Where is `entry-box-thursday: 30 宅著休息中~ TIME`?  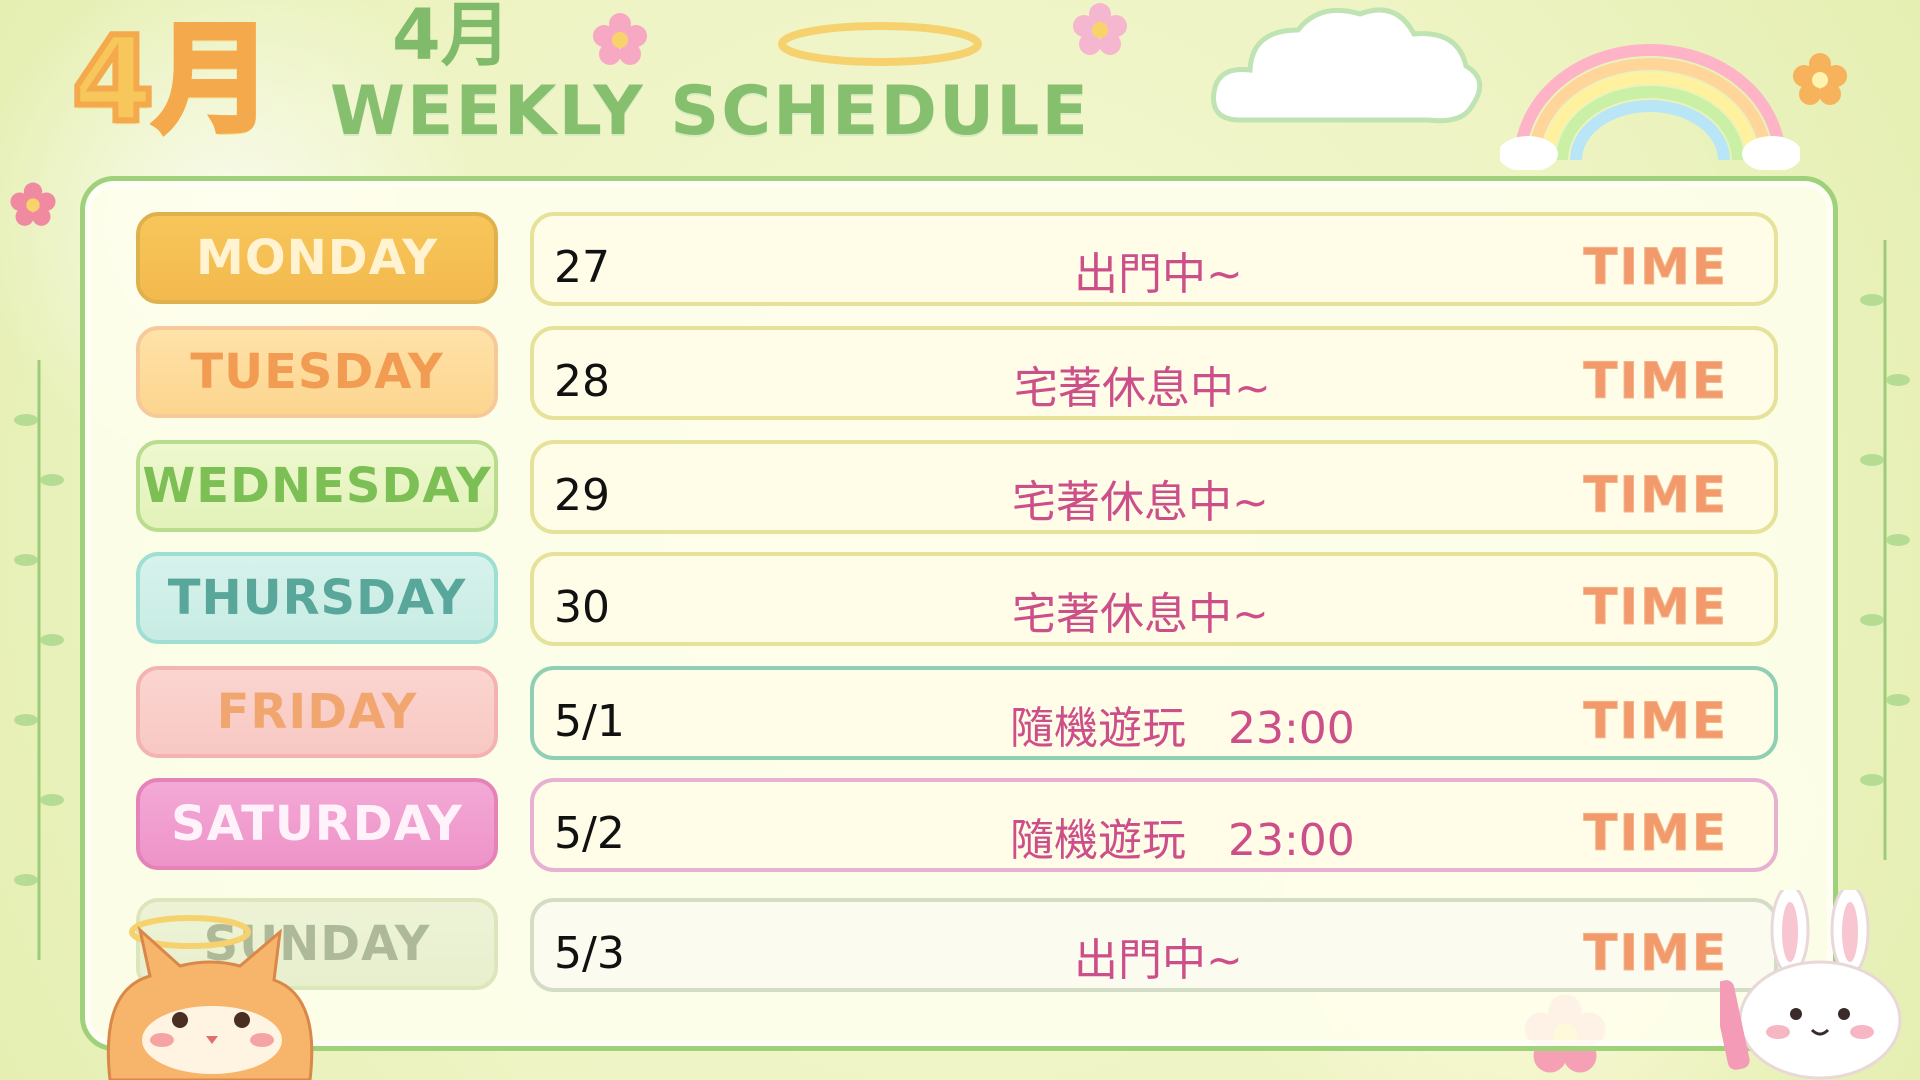
entry-box-thursday: 30 宅著休息中~ TIME is located at coordinates (1154, 599).